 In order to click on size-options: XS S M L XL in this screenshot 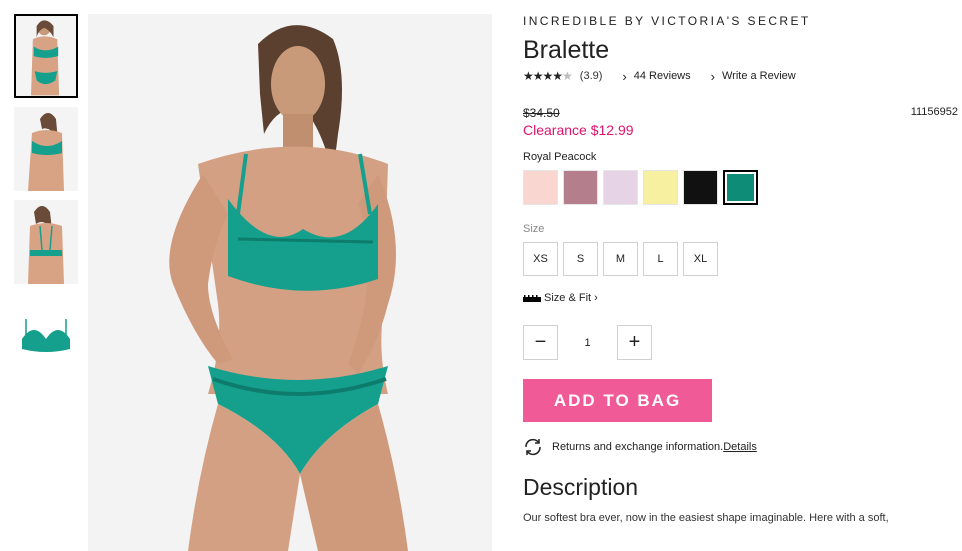, I will do `click(741, 259)`.